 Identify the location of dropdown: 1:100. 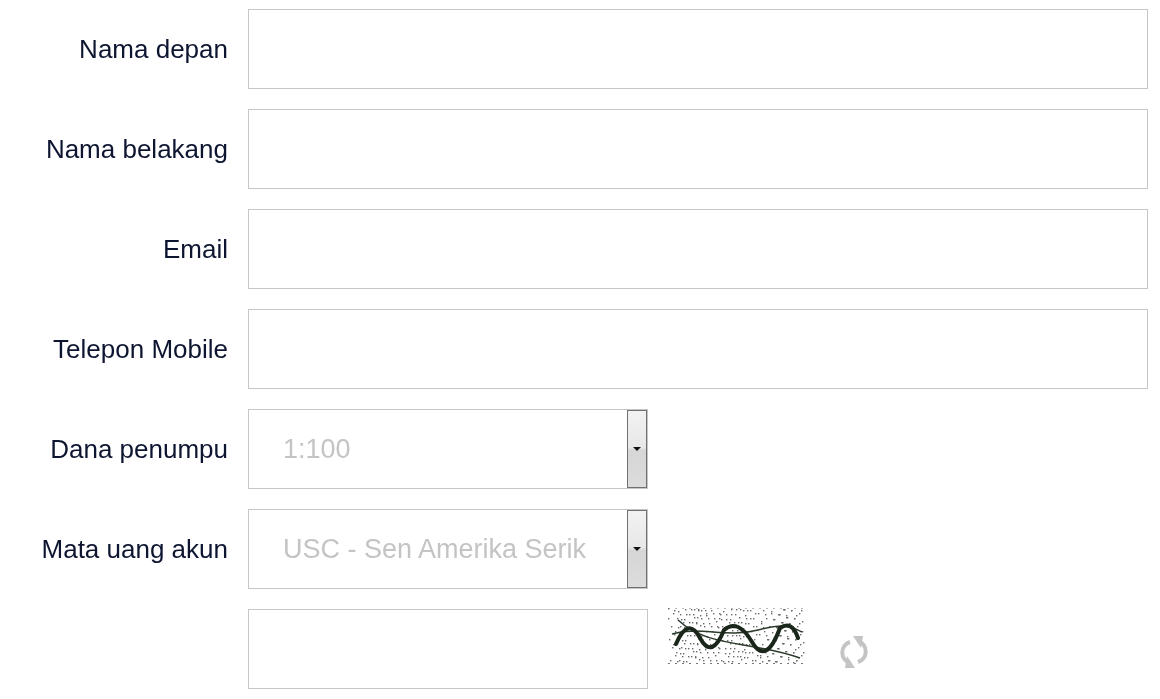
(448, 449).